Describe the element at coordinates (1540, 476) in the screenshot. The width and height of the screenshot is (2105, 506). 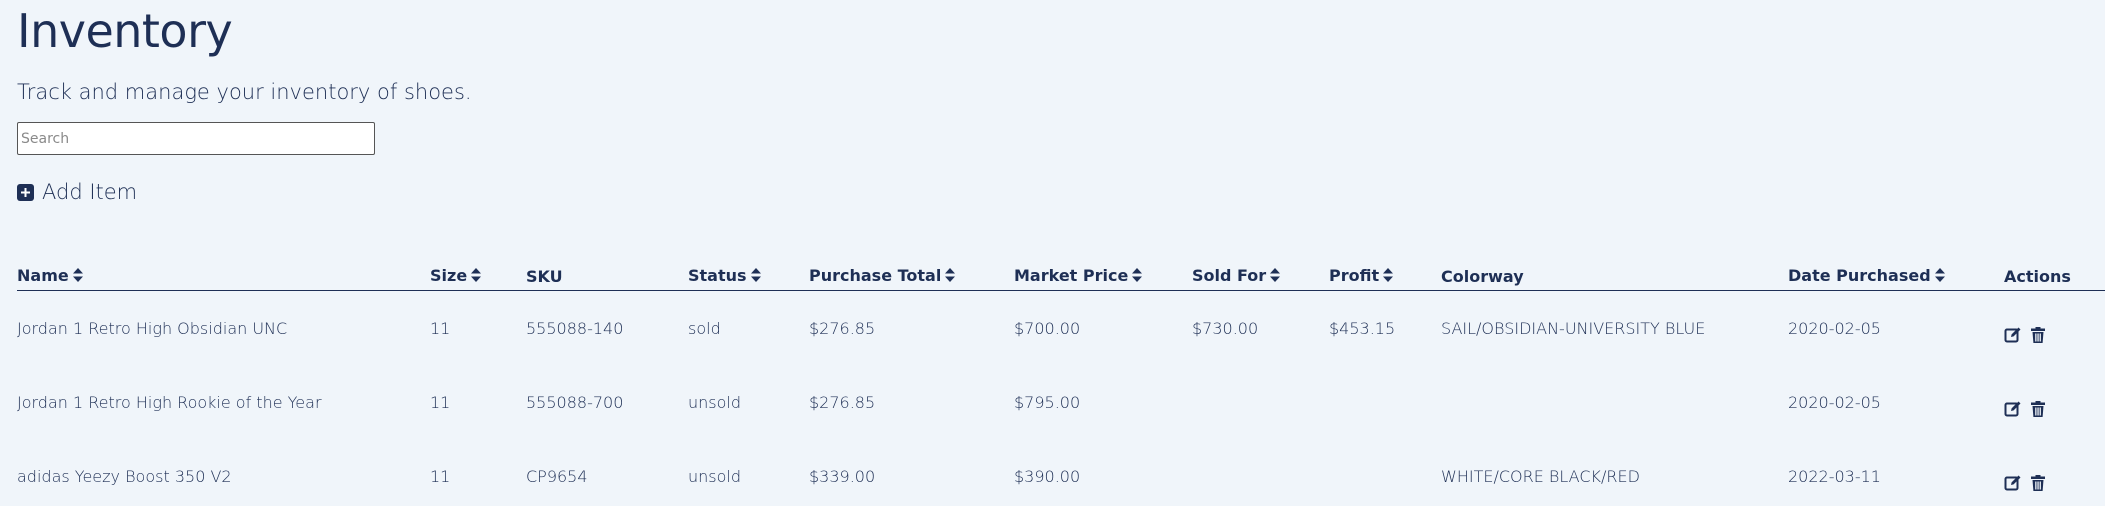
I see `cell-colorway: WHITE/CORE BLACK/RED` at that location.